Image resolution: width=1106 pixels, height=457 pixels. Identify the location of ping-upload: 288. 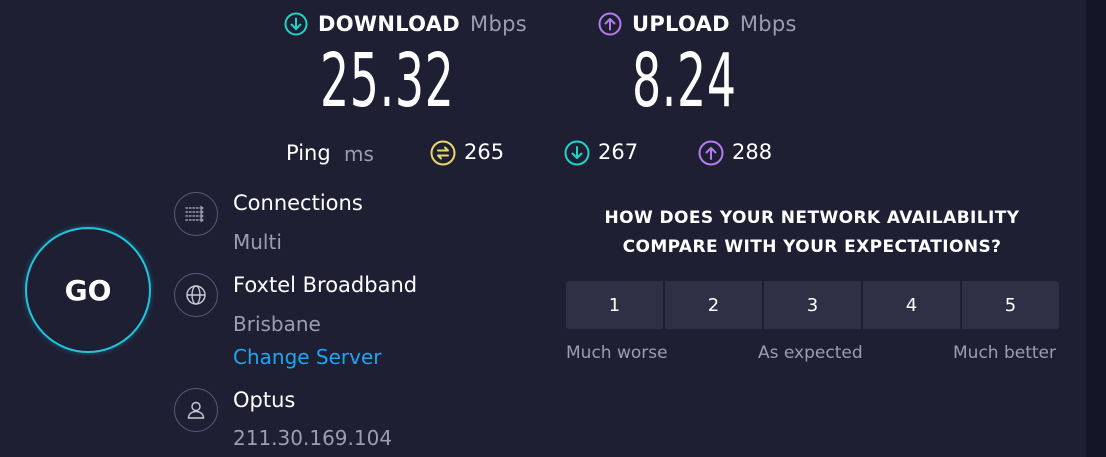
(735, 153).